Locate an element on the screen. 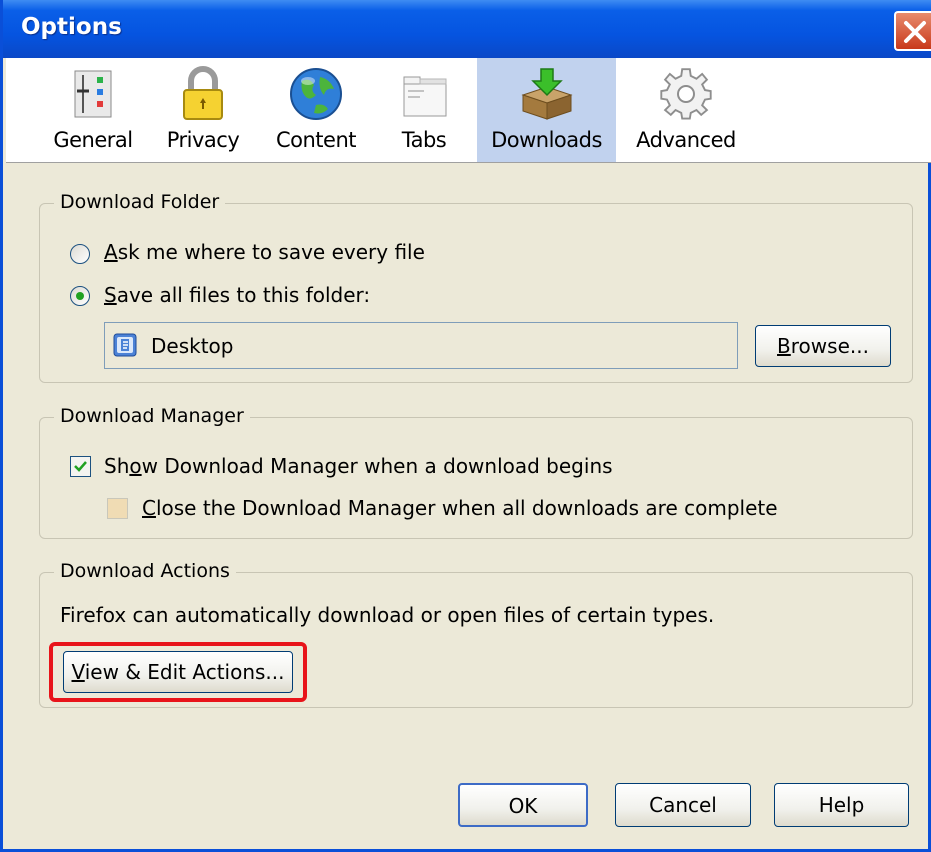 Image resolution: width=931 pixels, height=852 pixels. gear-icon is located at coordinates (686, 94).